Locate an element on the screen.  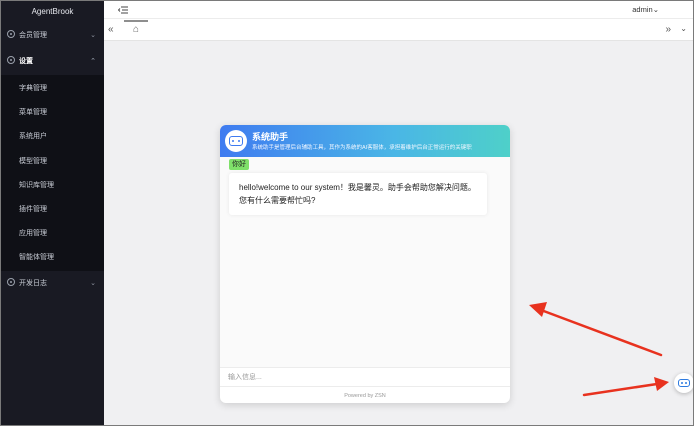
user-menu: admin⌄ is located at coordinates (645, 9).